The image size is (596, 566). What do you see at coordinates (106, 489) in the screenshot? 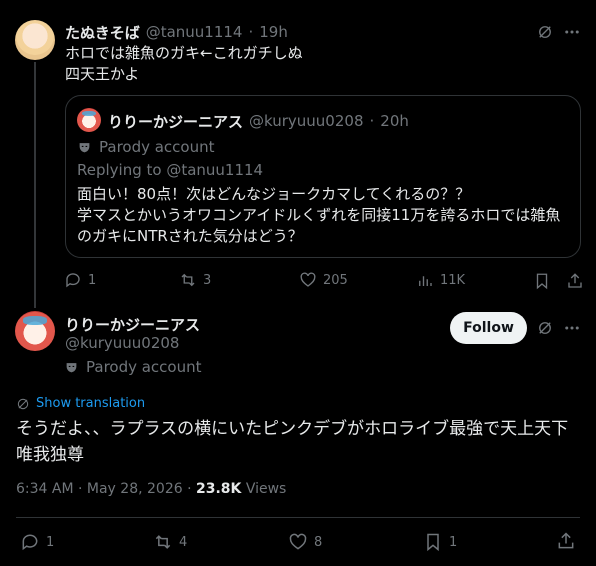
I see `timestamp: 6:34 AM · May 28, 2026 ·` at bounding box center [106, 489].